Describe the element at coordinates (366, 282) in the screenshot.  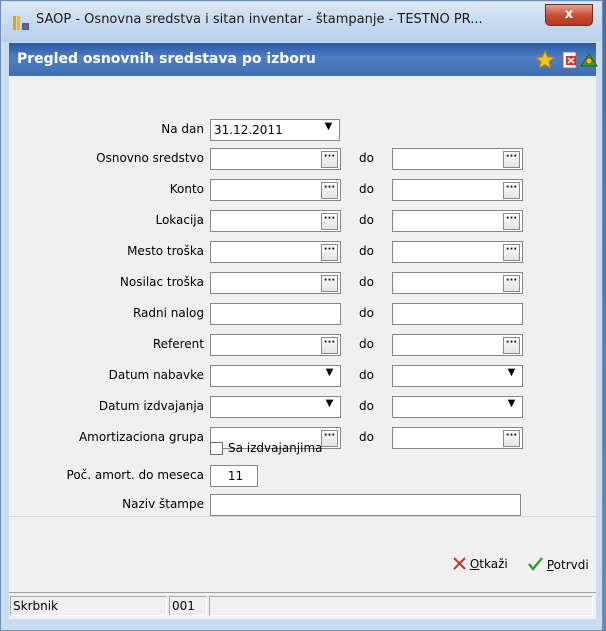
I see `nosilac-tro-ka-do-label: do` at that location.